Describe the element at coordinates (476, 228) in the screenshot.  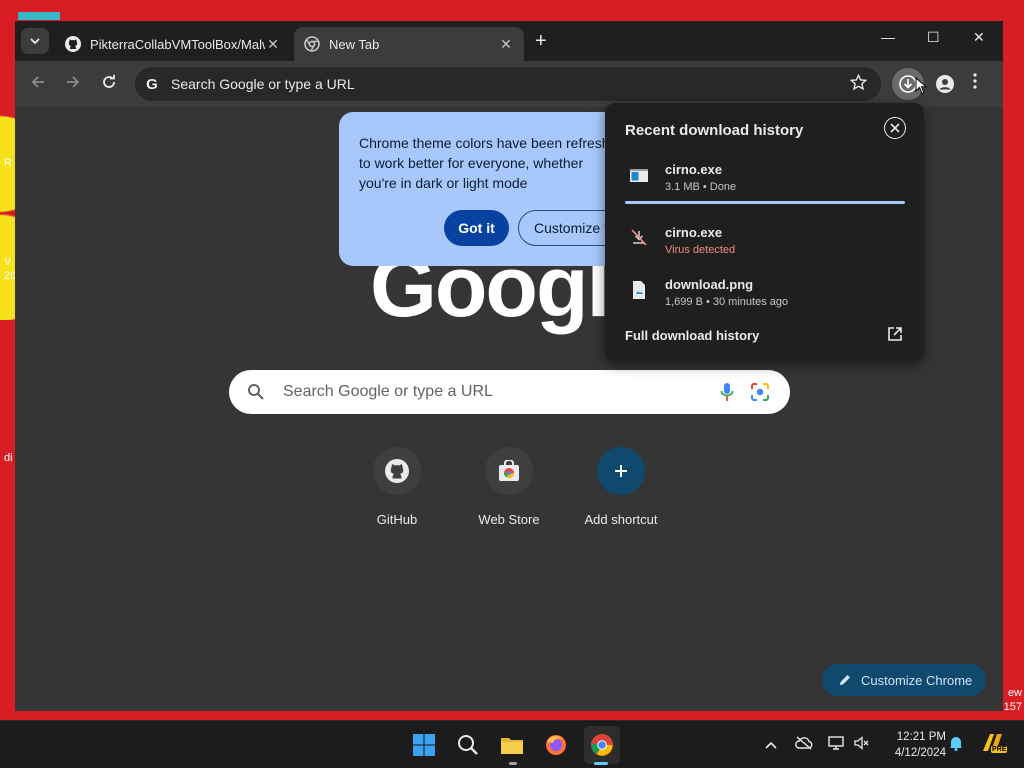
I see `got-it-button: Got it` at that location.